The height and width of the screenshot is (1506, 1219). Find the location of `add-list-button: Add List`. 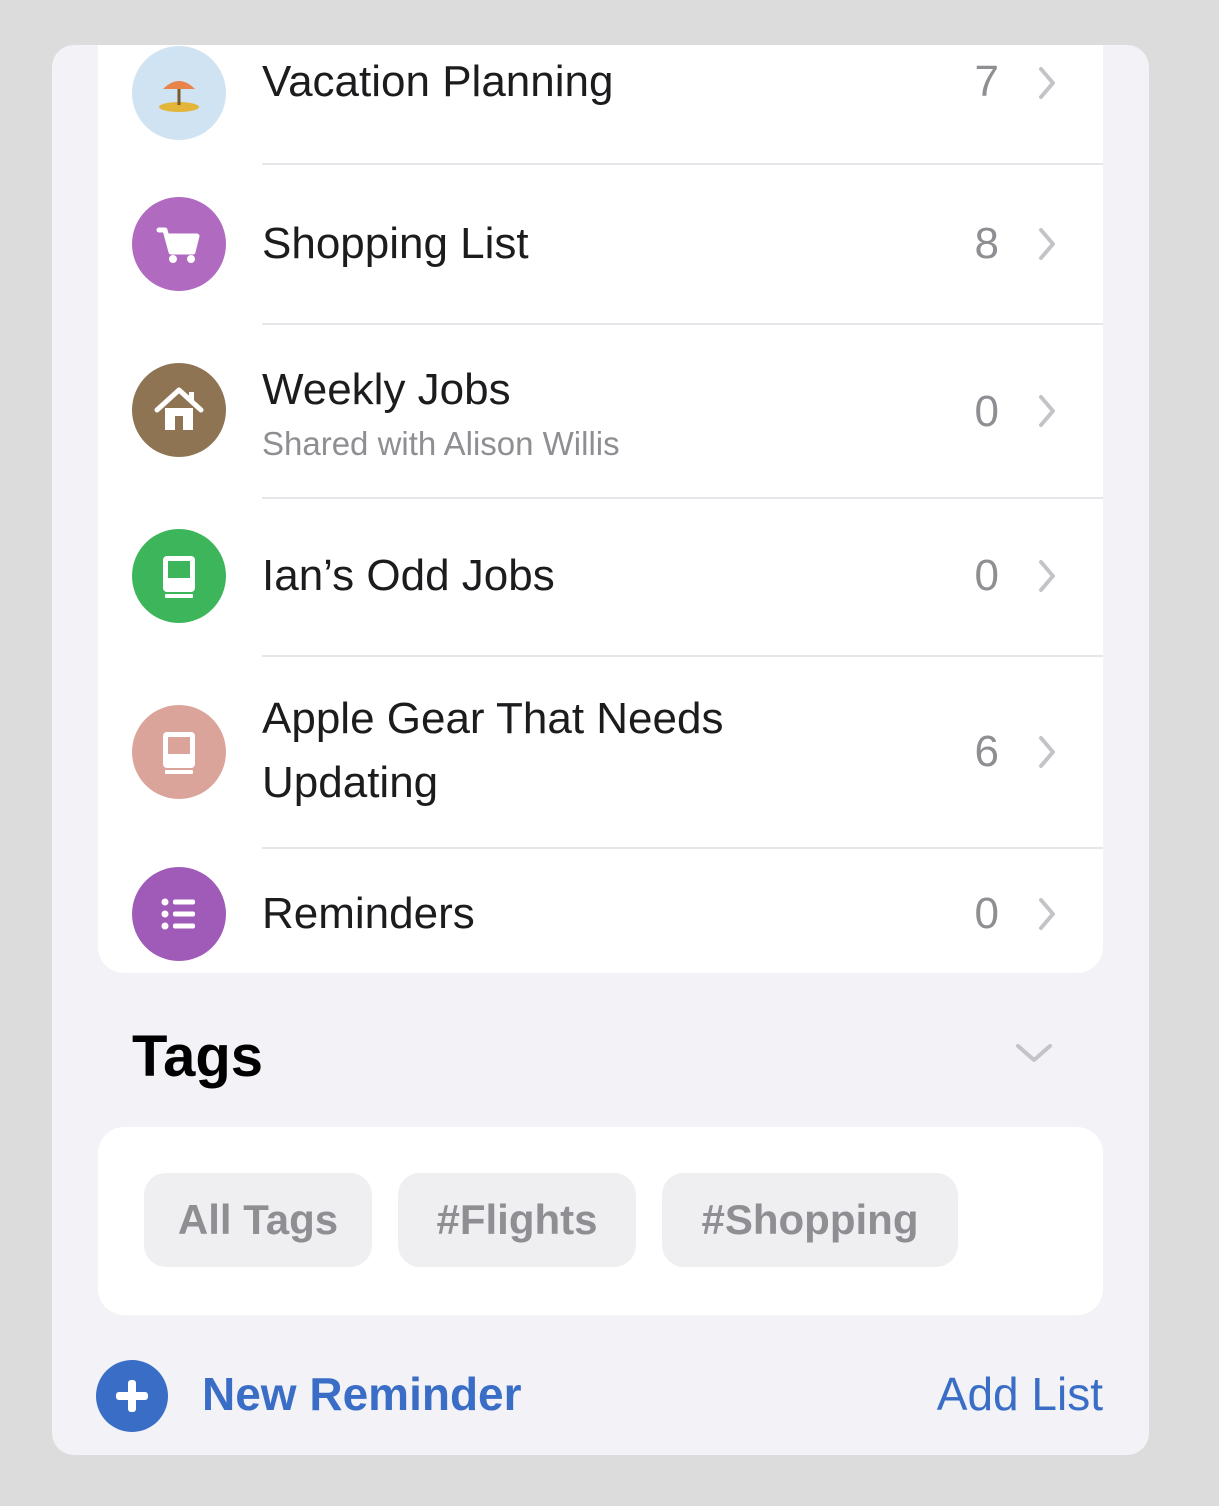

add-list-button: Add List is located at coordinates (1020, 1394).